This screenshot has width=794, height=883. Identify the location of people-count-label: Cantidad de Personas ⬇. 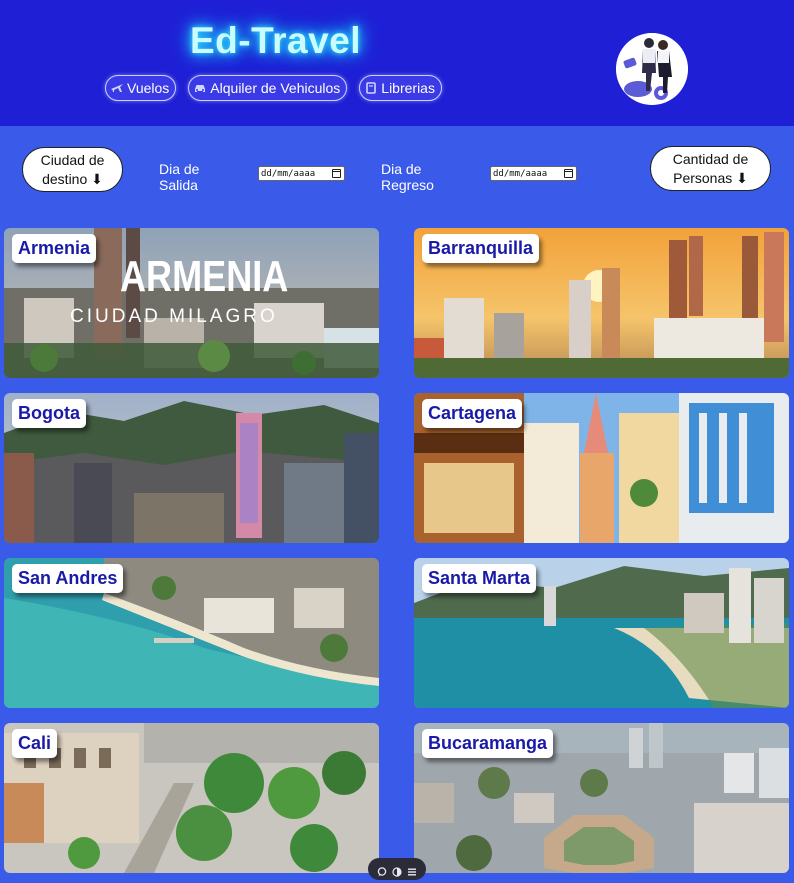
(710, 168).